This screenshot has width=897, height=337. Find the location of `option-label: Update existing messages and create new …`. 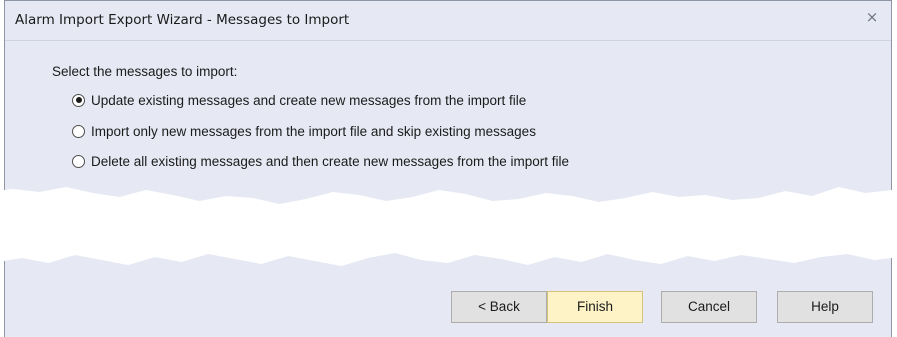

option-label: Update existing messages and create new … is located at coordinates (309, 100).